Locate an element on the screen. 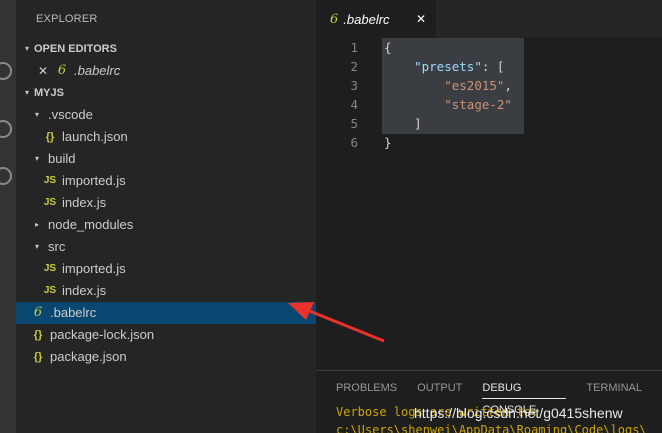 This screenshot has height=433, width=662. arrow-shaft is located at coordinates (343, 324).